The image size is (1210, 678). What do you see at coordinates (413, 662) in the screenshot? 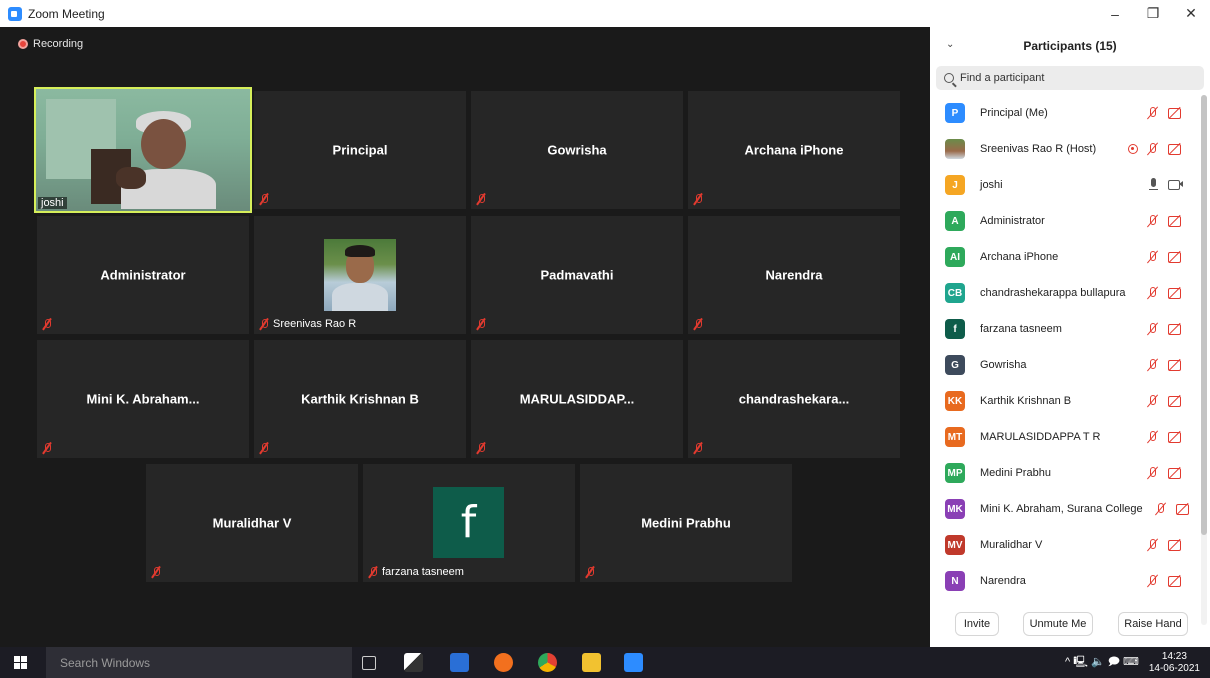
I see `photos-icon` at bounding box center [413, 662].